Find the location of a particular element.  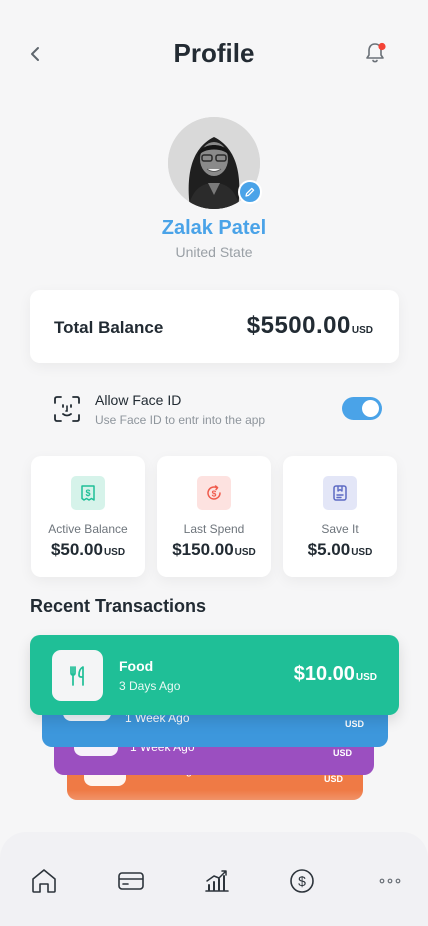

stat-label: Last Spend is located at coordinates (214, 529).